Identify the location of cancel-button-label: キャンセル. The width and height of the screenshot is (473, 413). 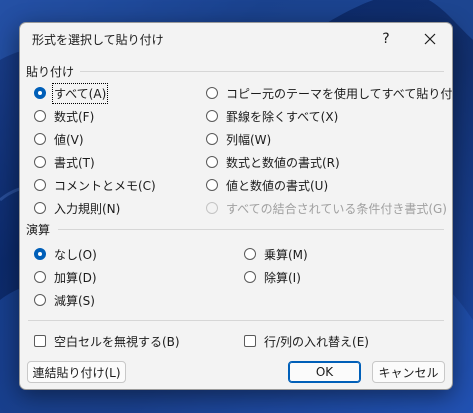
(408, 372).